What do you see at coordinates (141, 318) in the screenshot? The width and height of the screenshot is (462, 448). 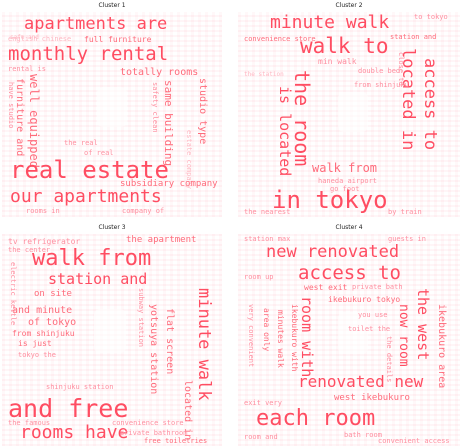 I see `word: subway station` at bounding box center [141, 318].